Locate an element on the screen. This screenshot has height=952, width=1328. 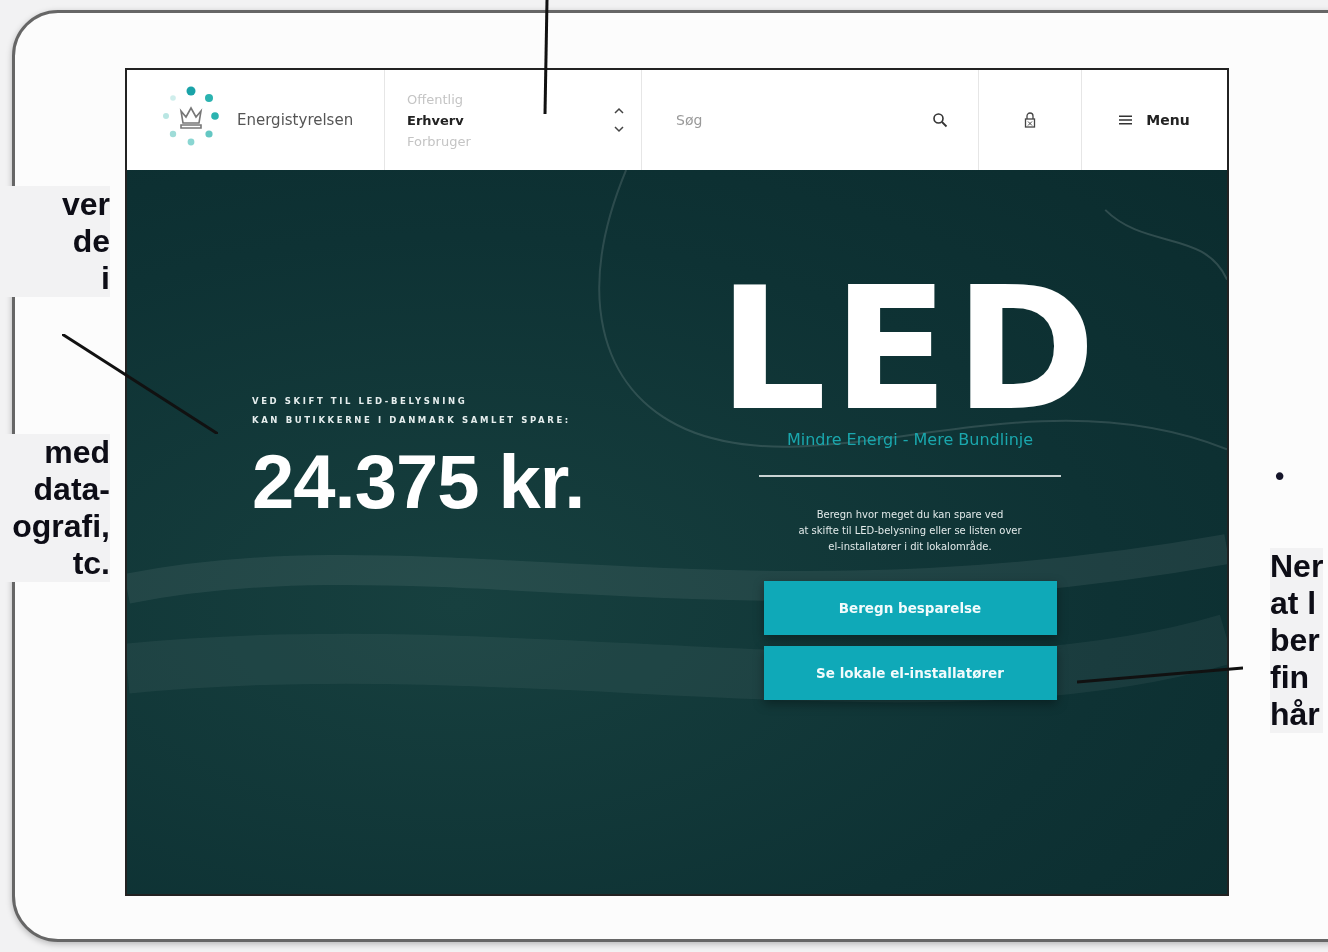
agency-name: Energistyrelsen is located at coordinates (295, 120).